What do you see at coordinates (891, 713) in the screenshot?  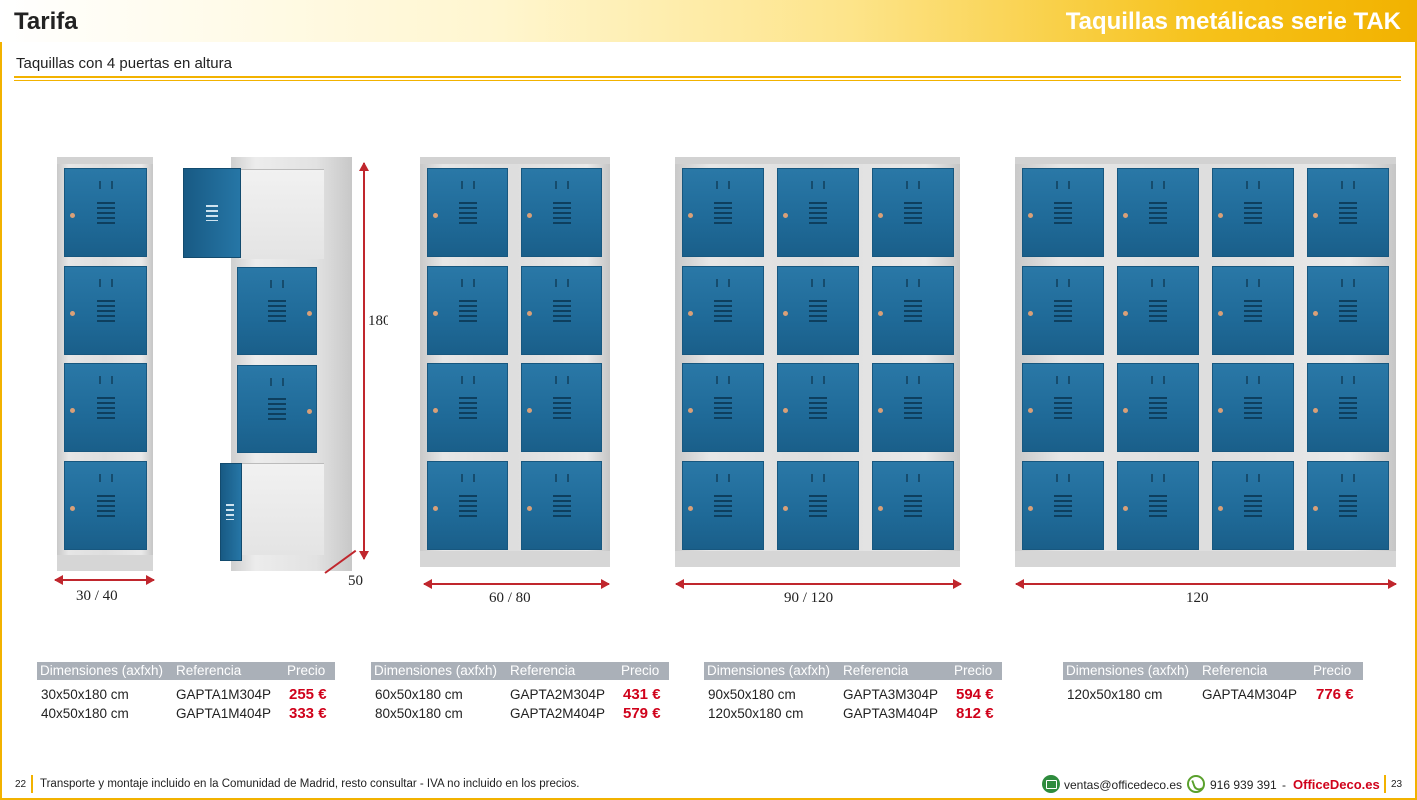 I see `reference-cell: GAPTA3M404P` at bounding box center [891, 713].